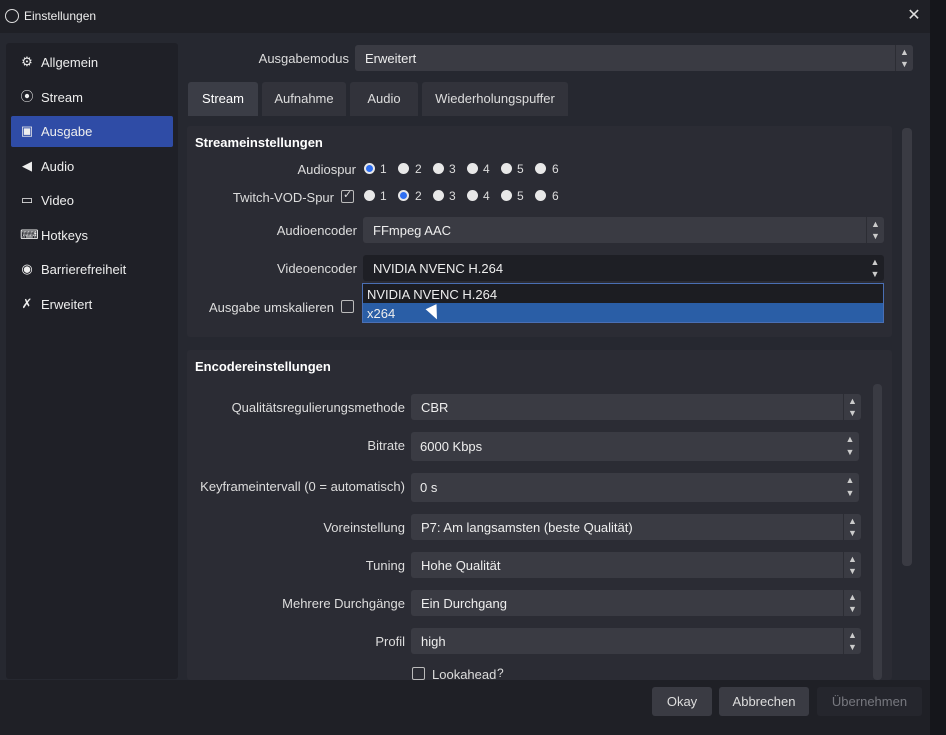 The height and width of the screenshot is (735, 946). Describe the element at coordinates (907, 347) in the screenshot. I see `vertical-scrollbar` at that location.